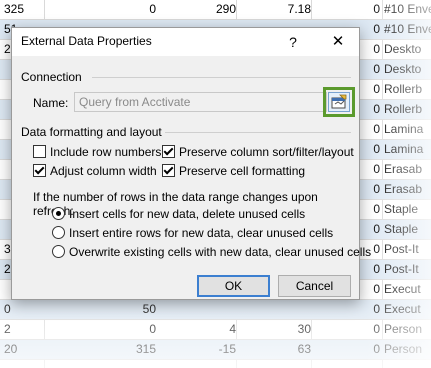 This screenshot has width=431, height=368. I want to click on checkbox-label: Adjust column width, so click(103, 171).